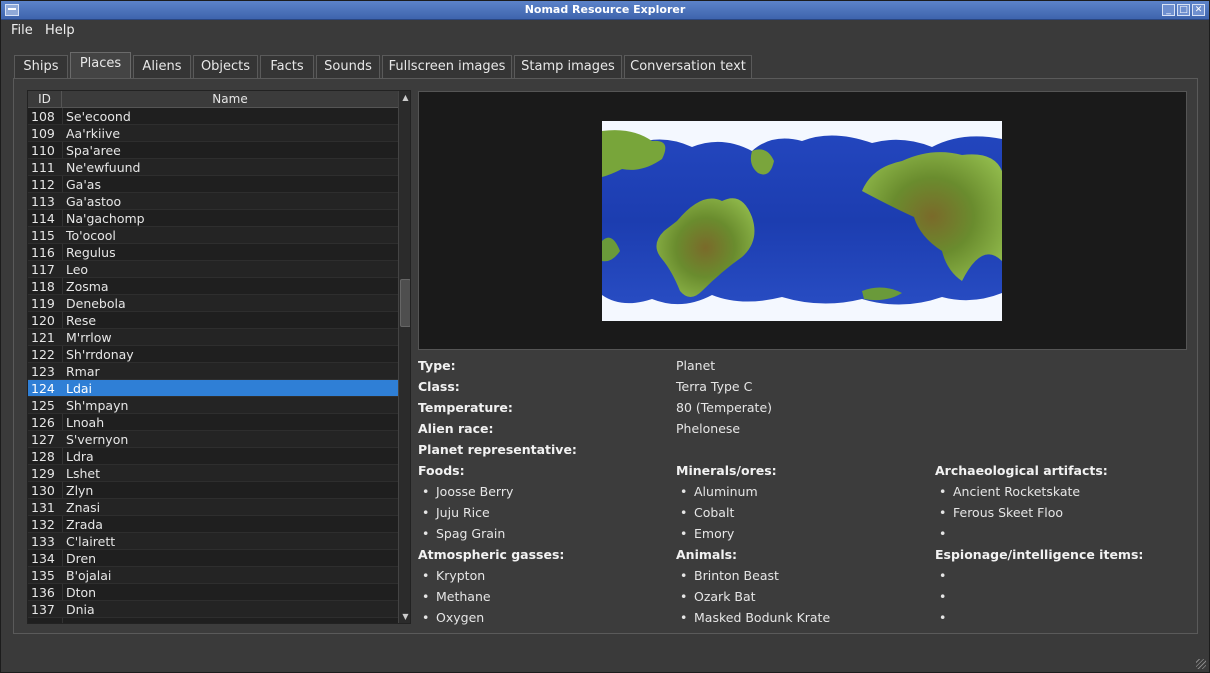 This screenshot has width=1210, height=673. Describe the element at coordinates (707, 554) in the screenshot. I see `animals-label: Animals:` at that location.